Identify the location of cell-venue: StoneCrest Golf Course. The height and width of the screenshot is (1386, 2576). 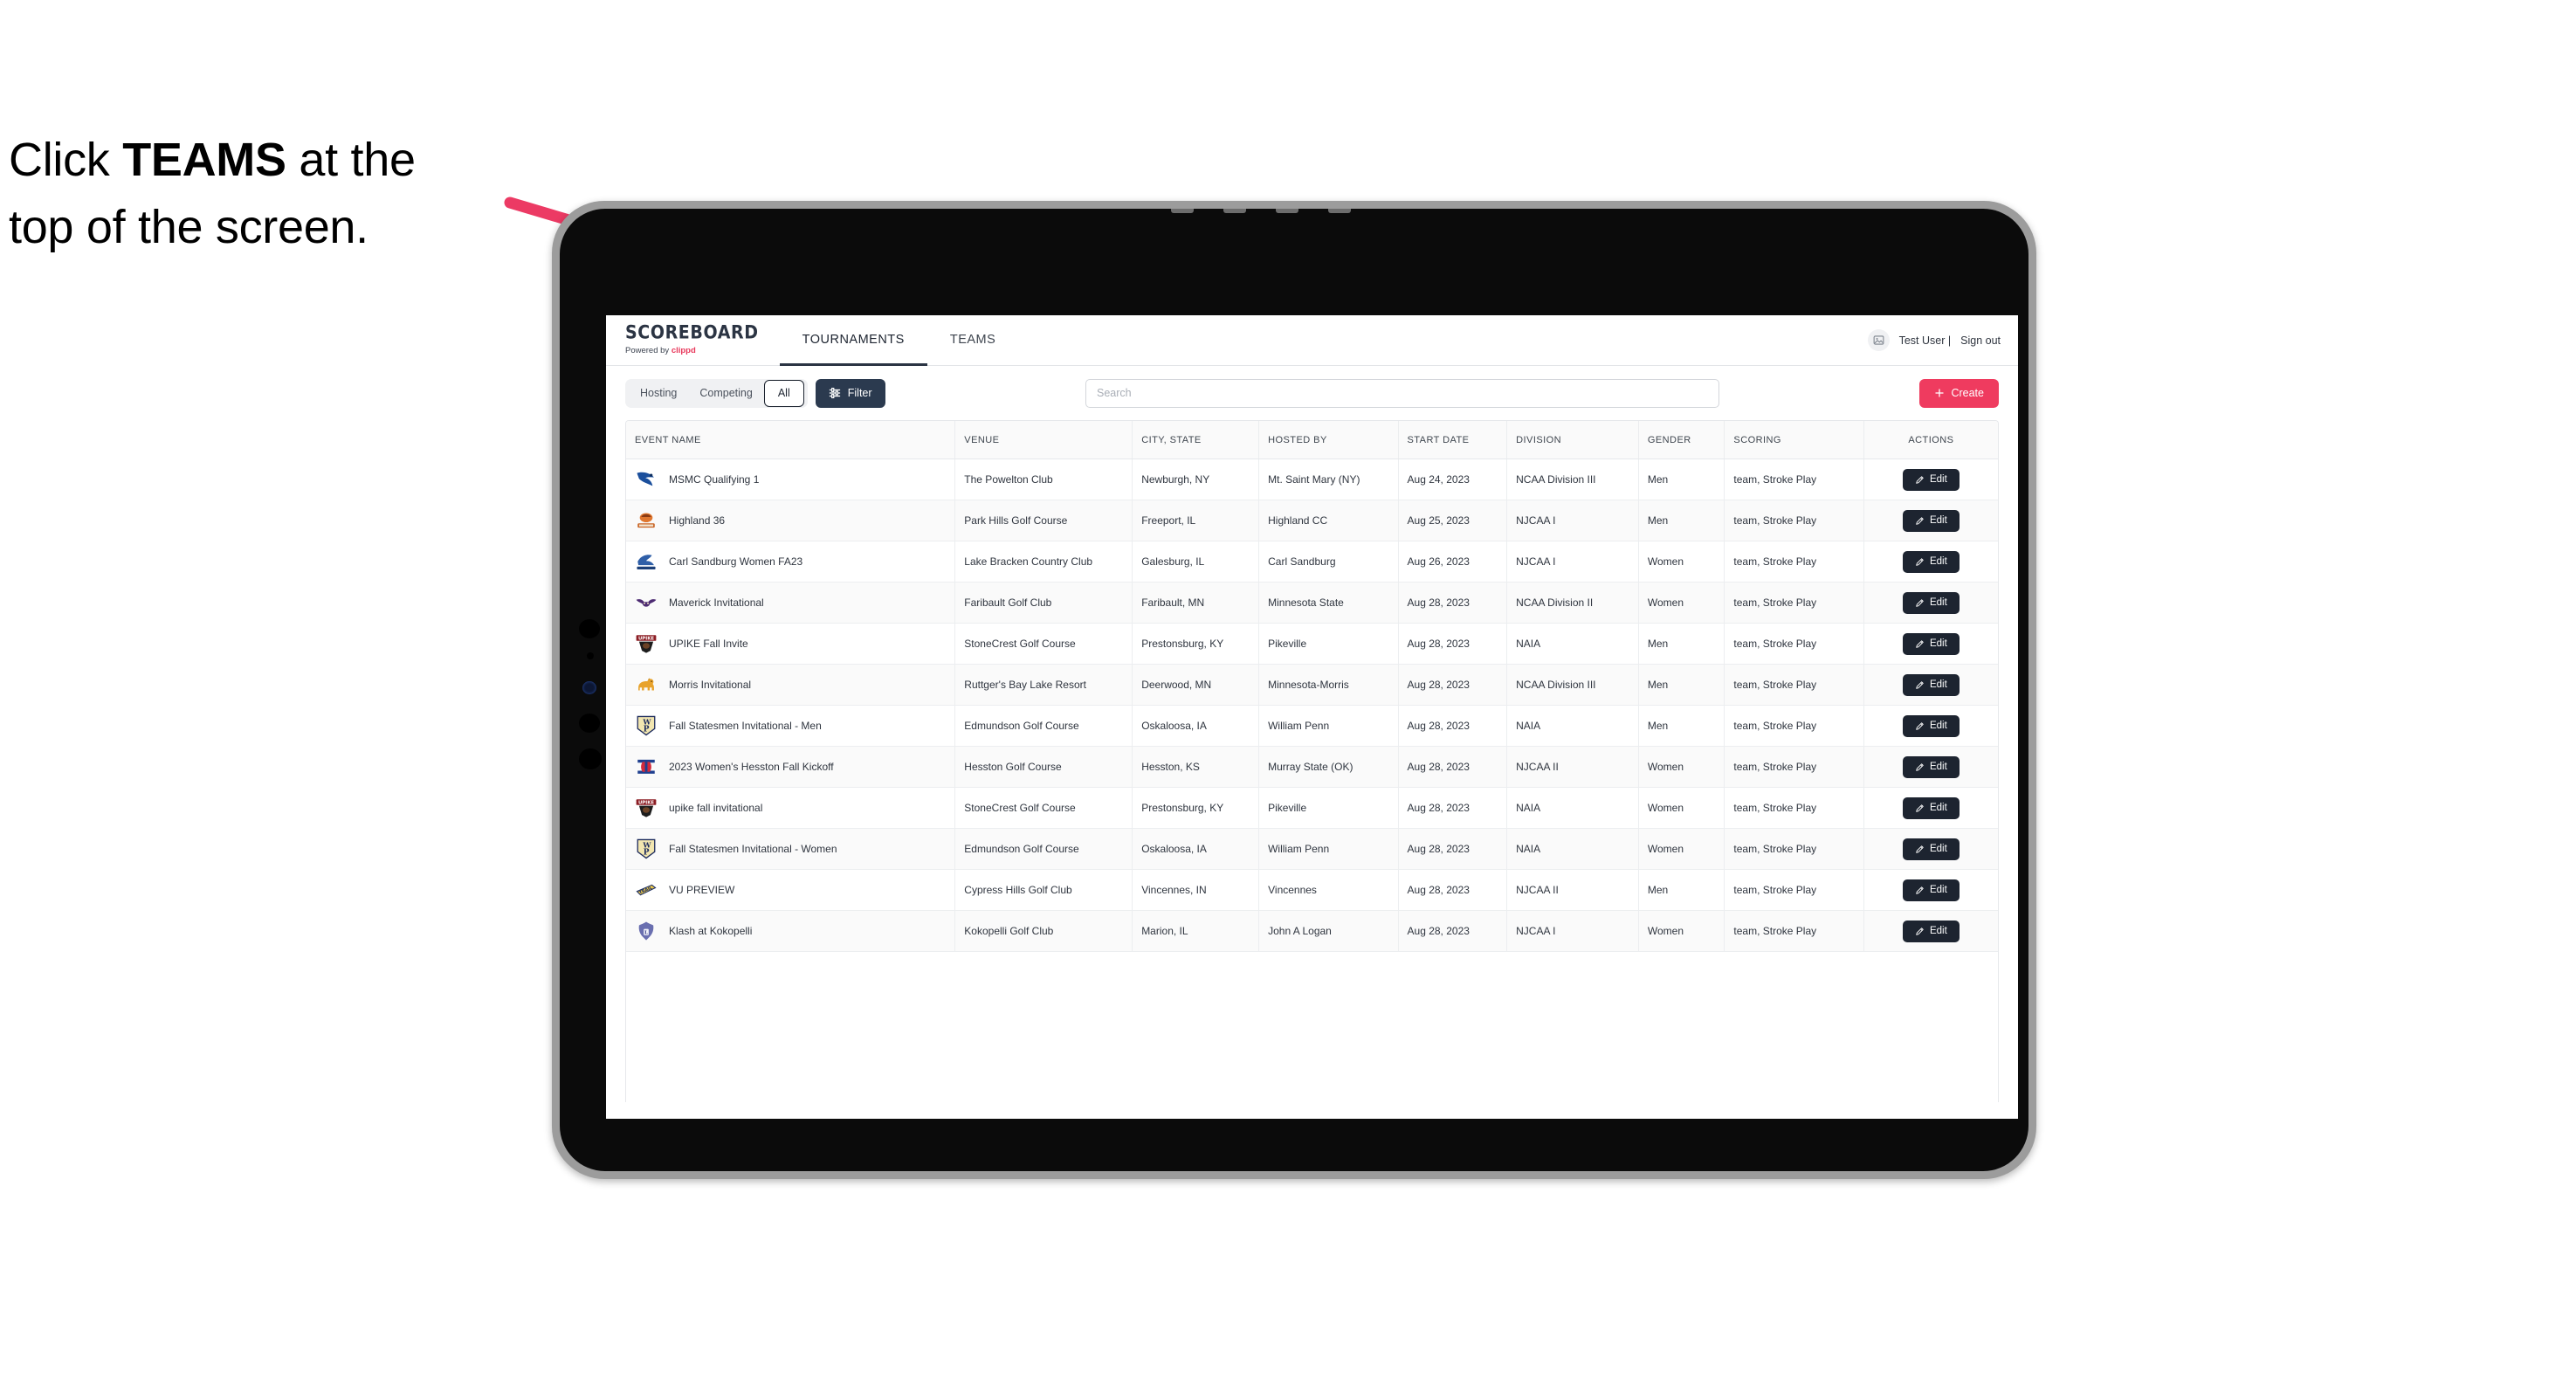
(1043, 808).